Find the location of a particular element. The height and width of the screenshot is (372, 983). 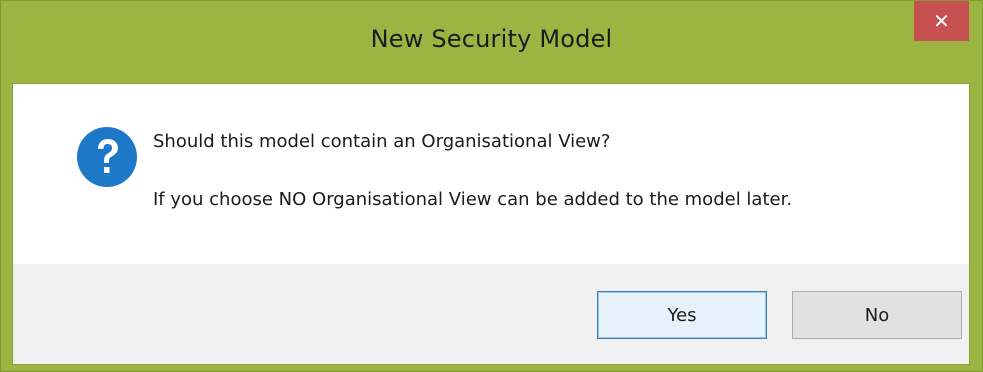

yes-button: Yes is located at coordinates (682, 315).